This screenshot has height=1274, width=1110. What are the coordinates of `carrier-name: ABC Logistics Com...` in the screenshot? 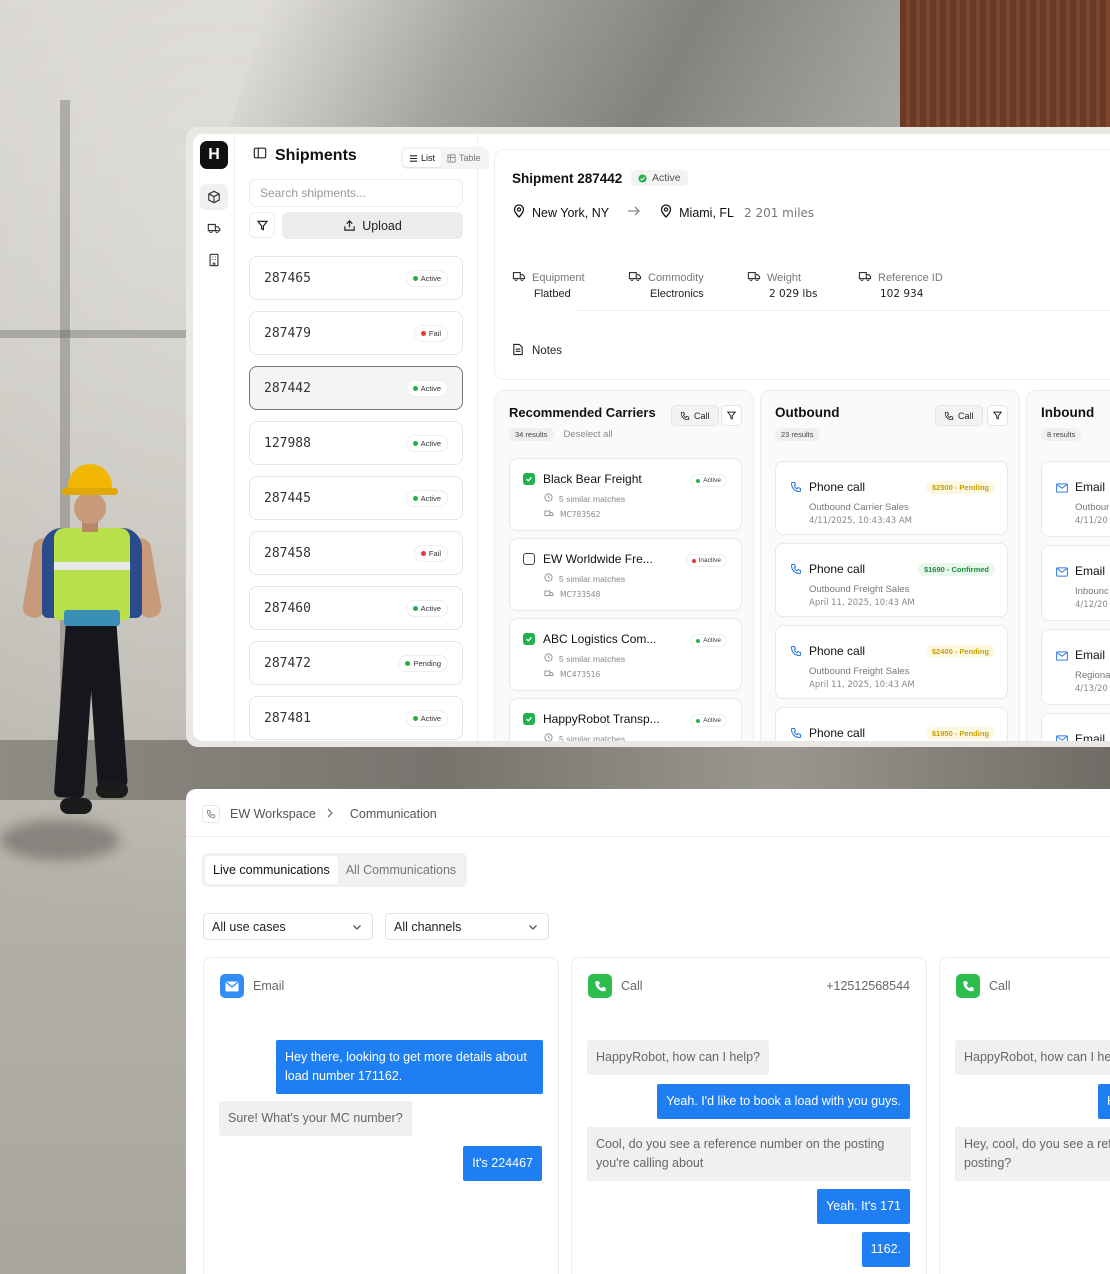 It's located at (600, 639).